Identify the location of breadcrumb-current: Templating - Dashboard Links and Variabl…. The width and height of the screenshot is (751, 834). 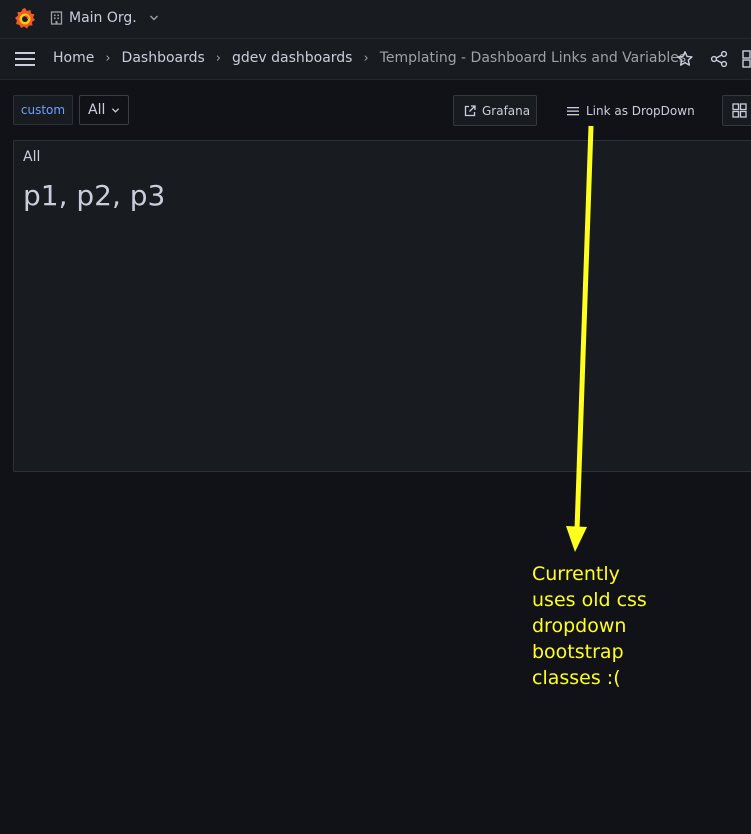
(533, 58).